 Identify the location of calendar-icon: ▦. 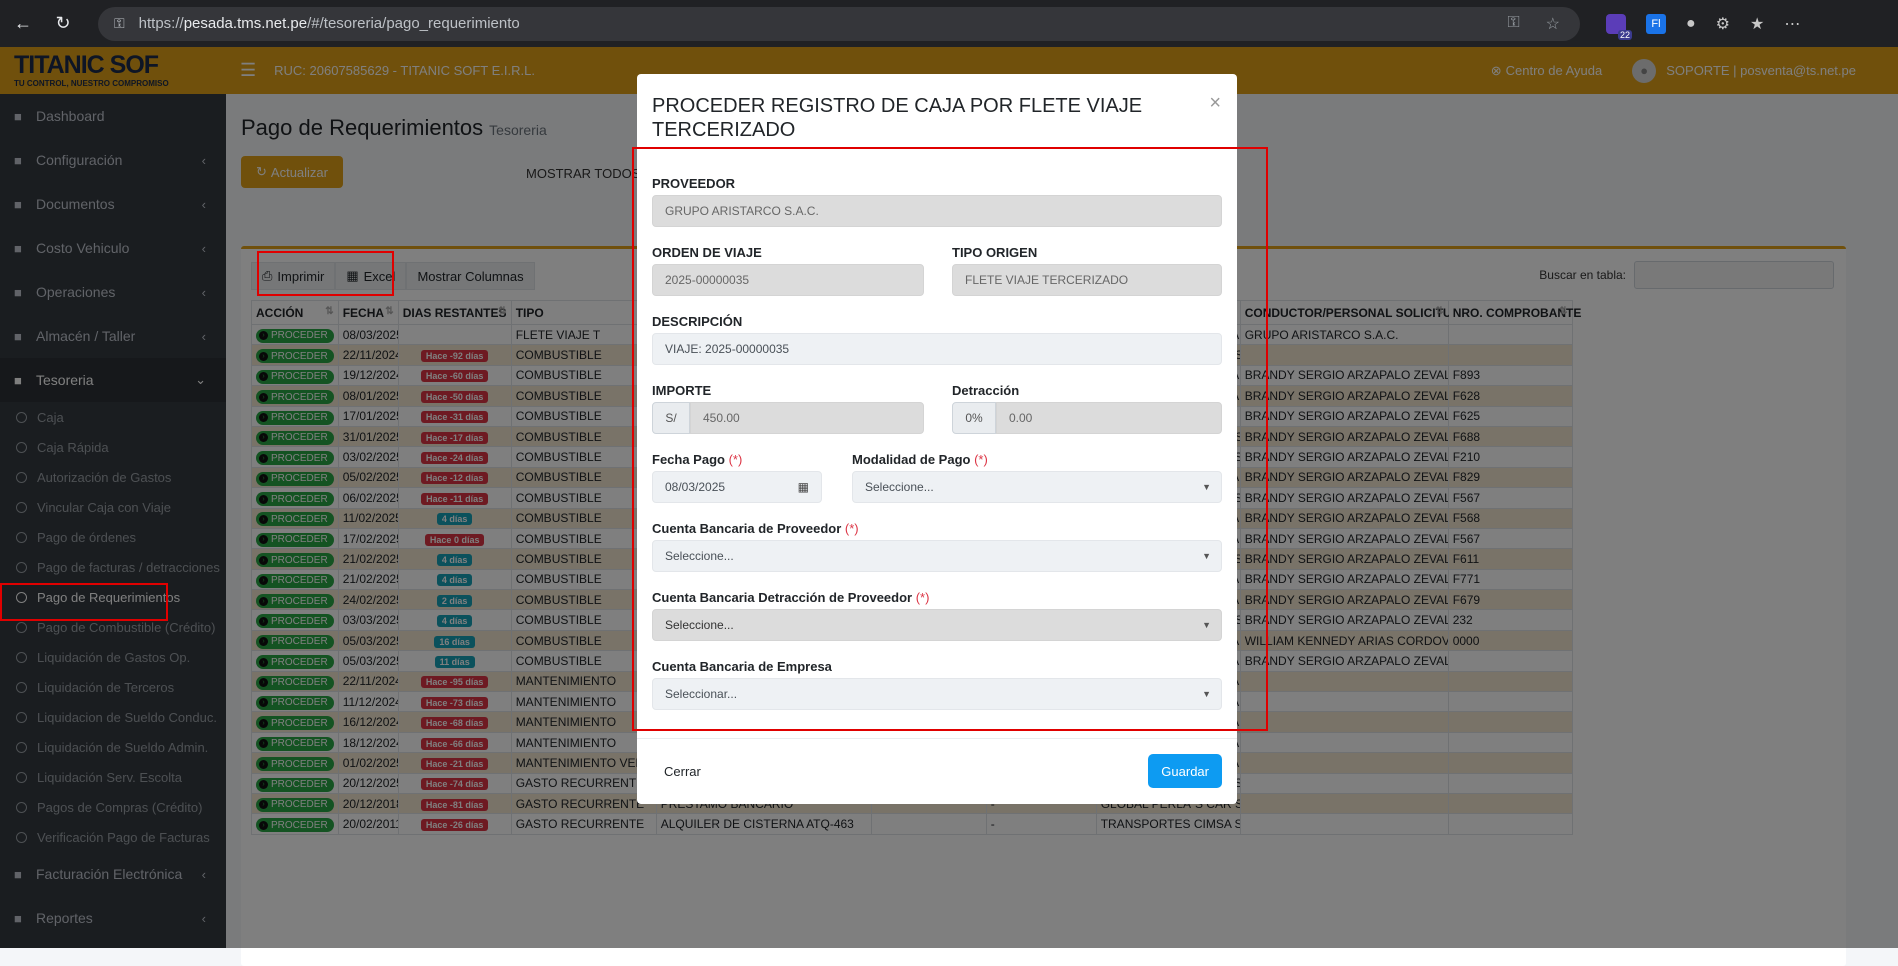
(803, 487).